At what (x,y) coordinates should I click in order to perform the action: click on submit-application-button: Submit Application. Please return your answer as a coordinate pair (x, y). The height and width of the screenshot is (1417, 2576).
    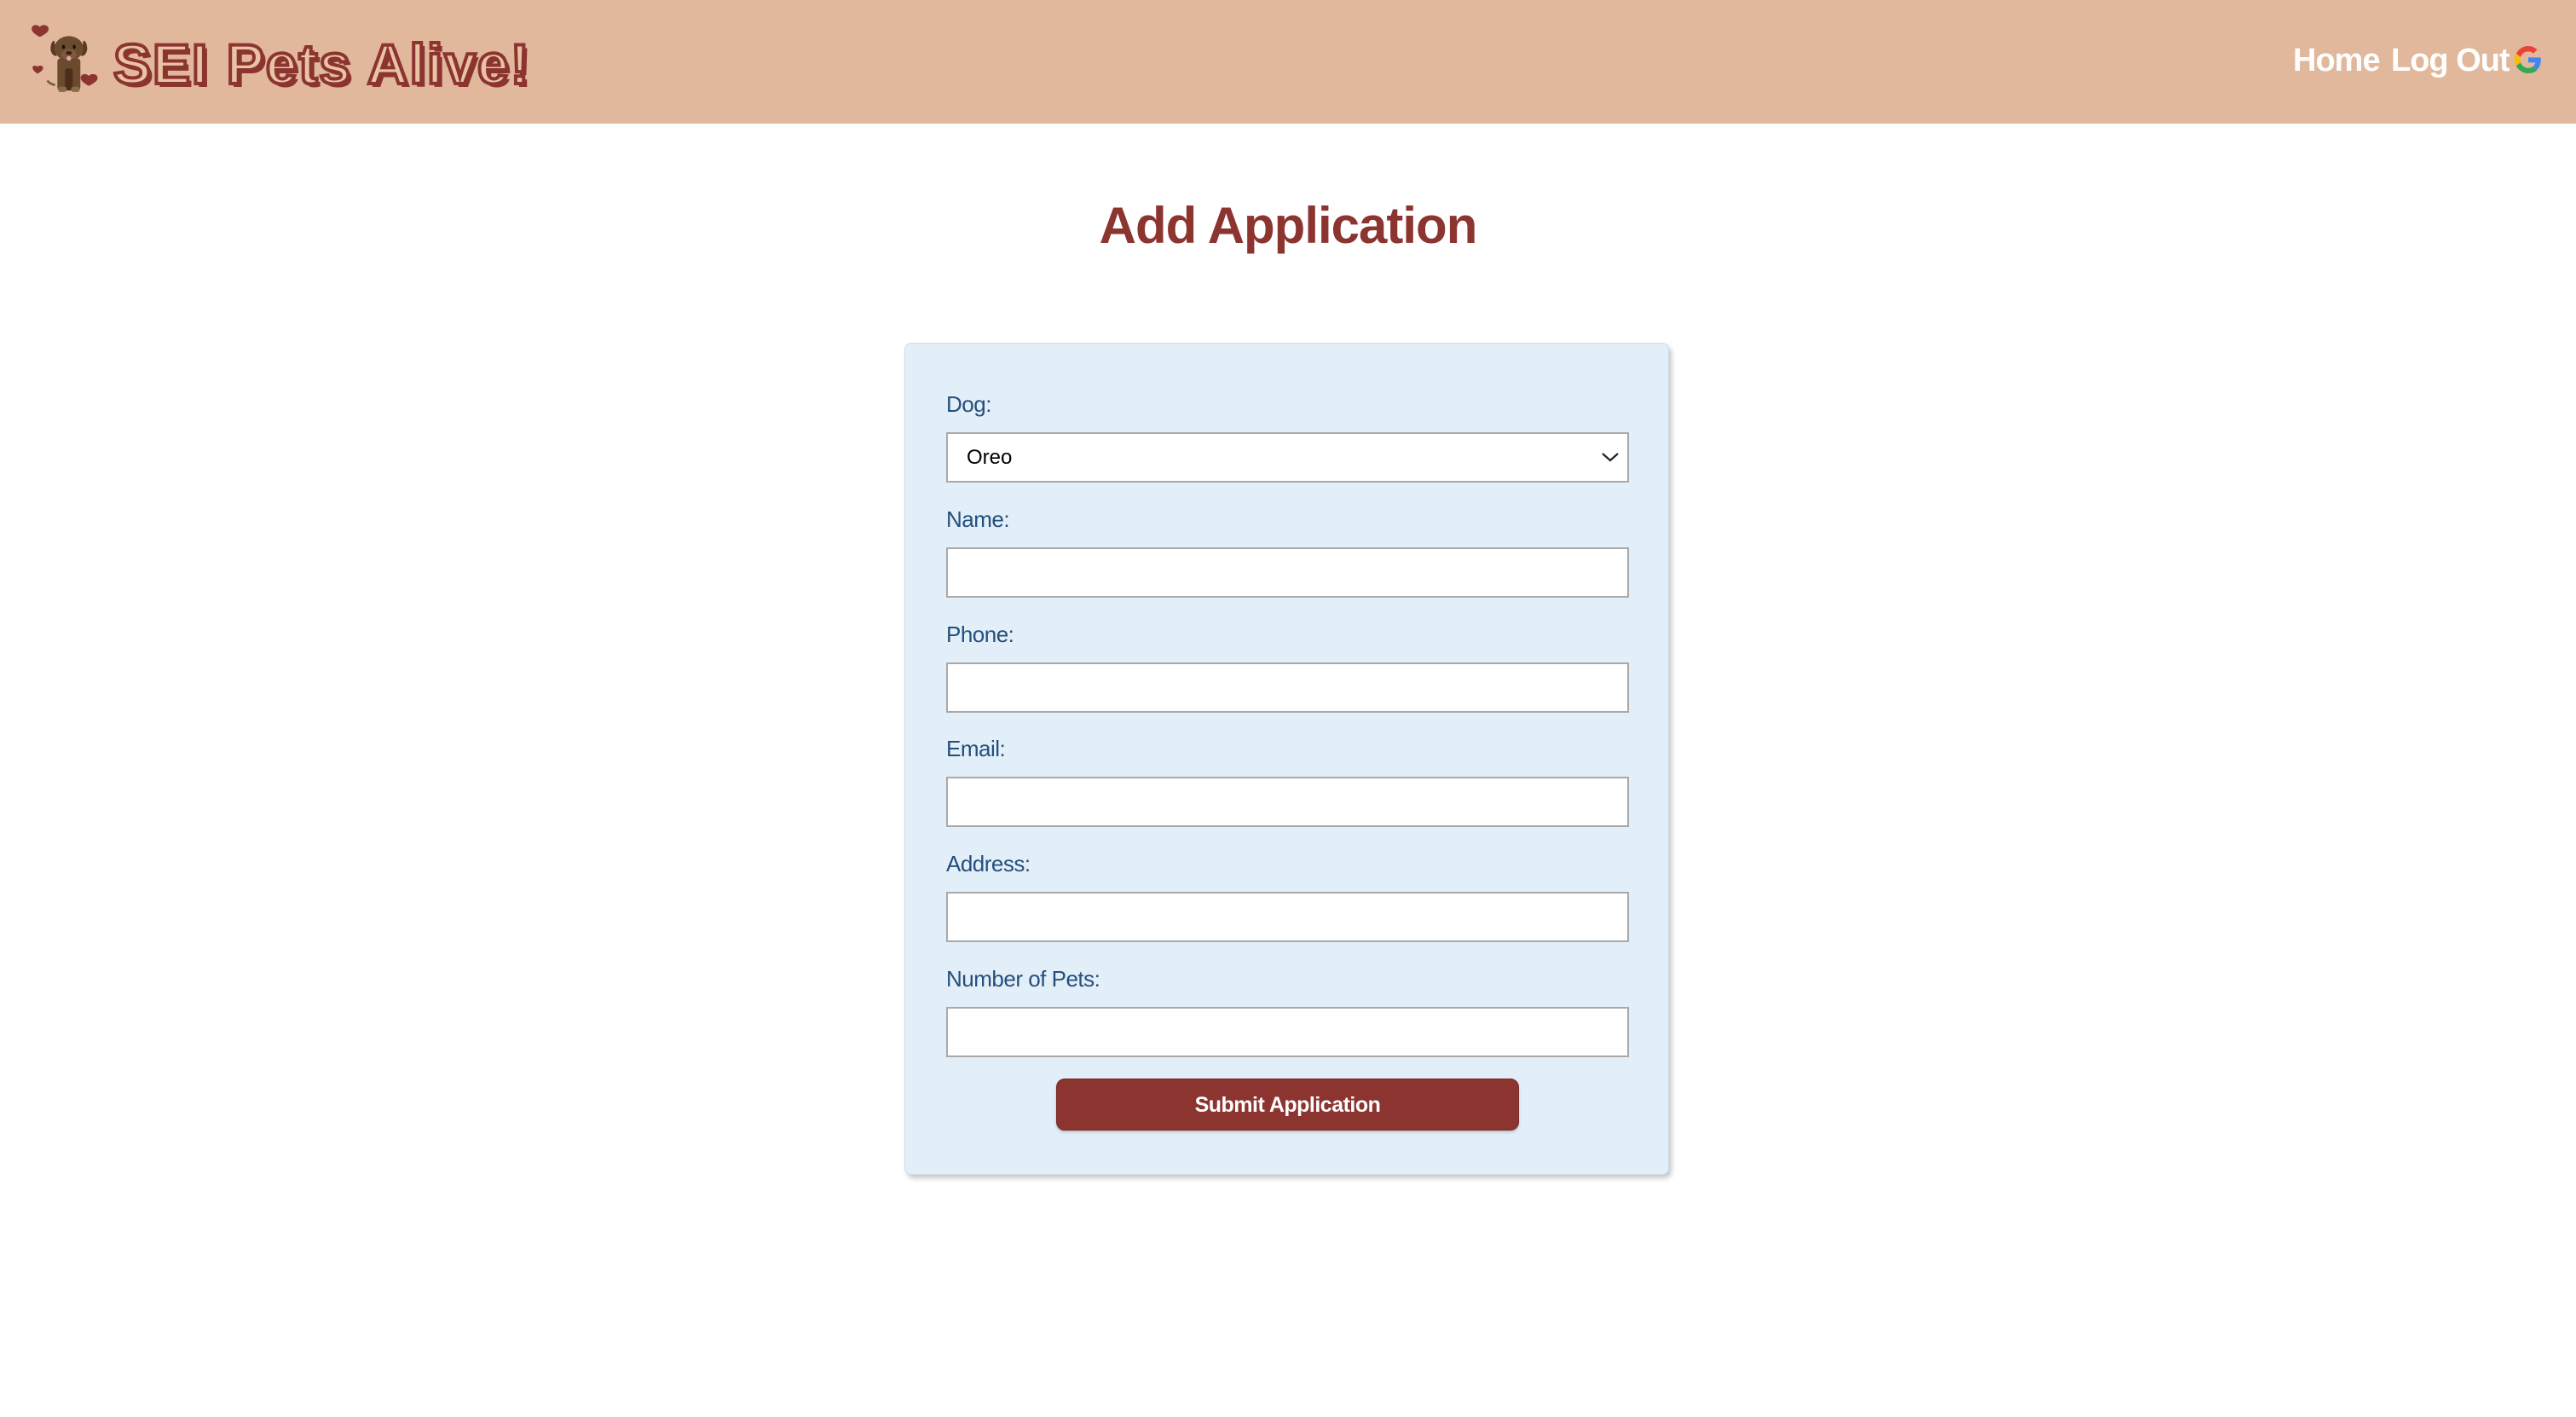
    Looking at the image, I should click on (1287, 1105).